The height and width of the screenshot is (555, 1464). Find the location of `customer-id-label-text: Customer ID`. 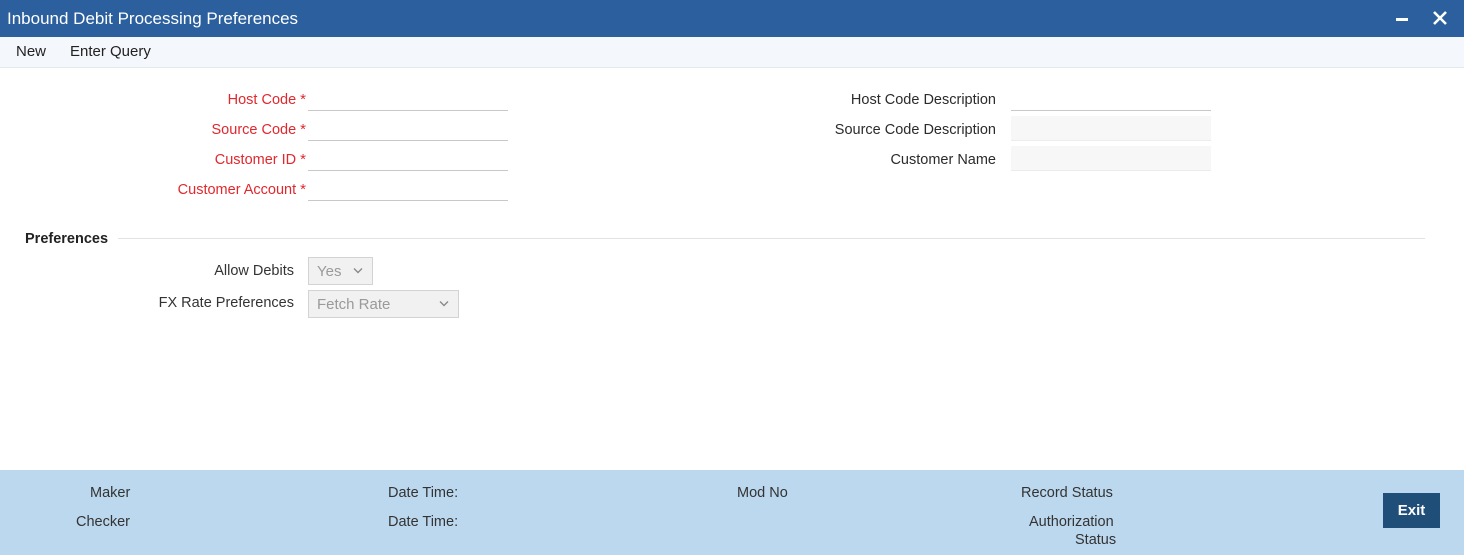

customer-id-label-text: Customer ID is located at coordinates (255, 160).